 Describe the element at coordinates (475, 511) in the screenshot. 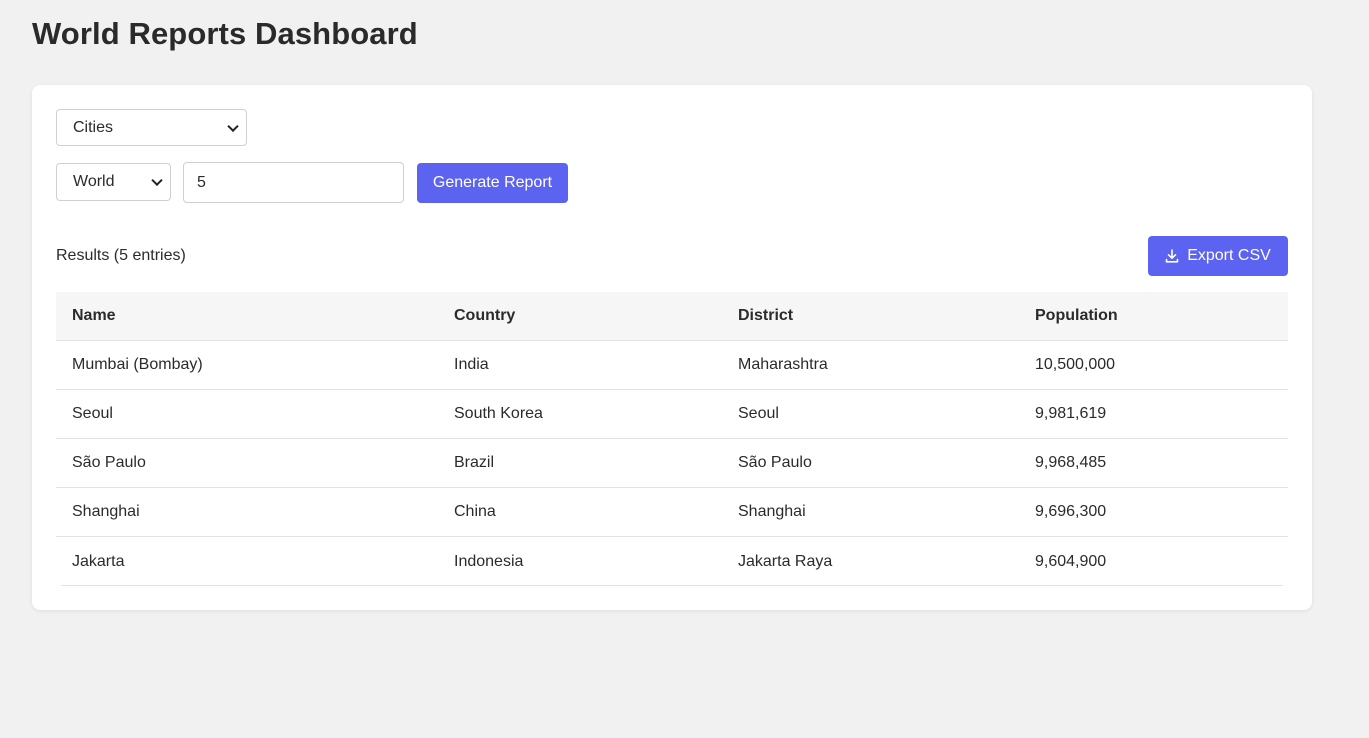

I see `cell-country: China` at that location.